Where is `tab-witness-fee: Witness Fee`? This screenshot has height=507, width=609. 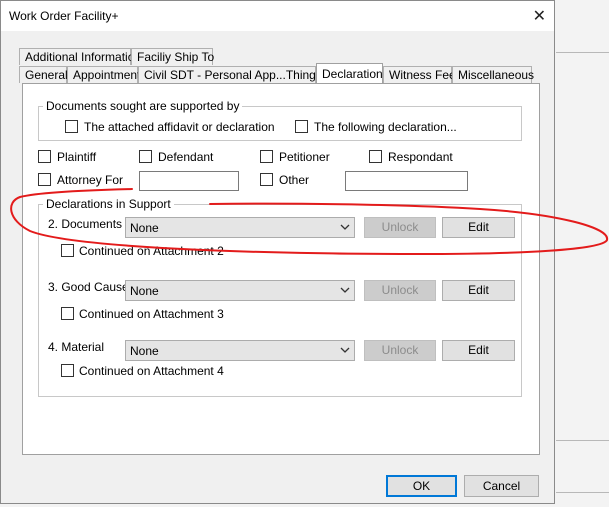 tab-witness-fee: Witness Fee is located at coordinates (419, 74).